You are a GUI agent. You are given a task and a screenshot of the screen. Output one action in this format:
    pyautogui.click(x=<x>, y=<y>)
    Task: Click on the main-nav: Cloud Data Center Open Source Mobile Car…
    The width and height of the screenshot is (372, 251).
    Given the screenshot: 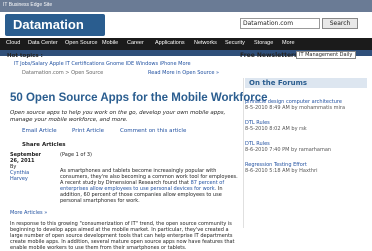 What is the action you would take?
    pyautogui.click(x=186, y=44)
    